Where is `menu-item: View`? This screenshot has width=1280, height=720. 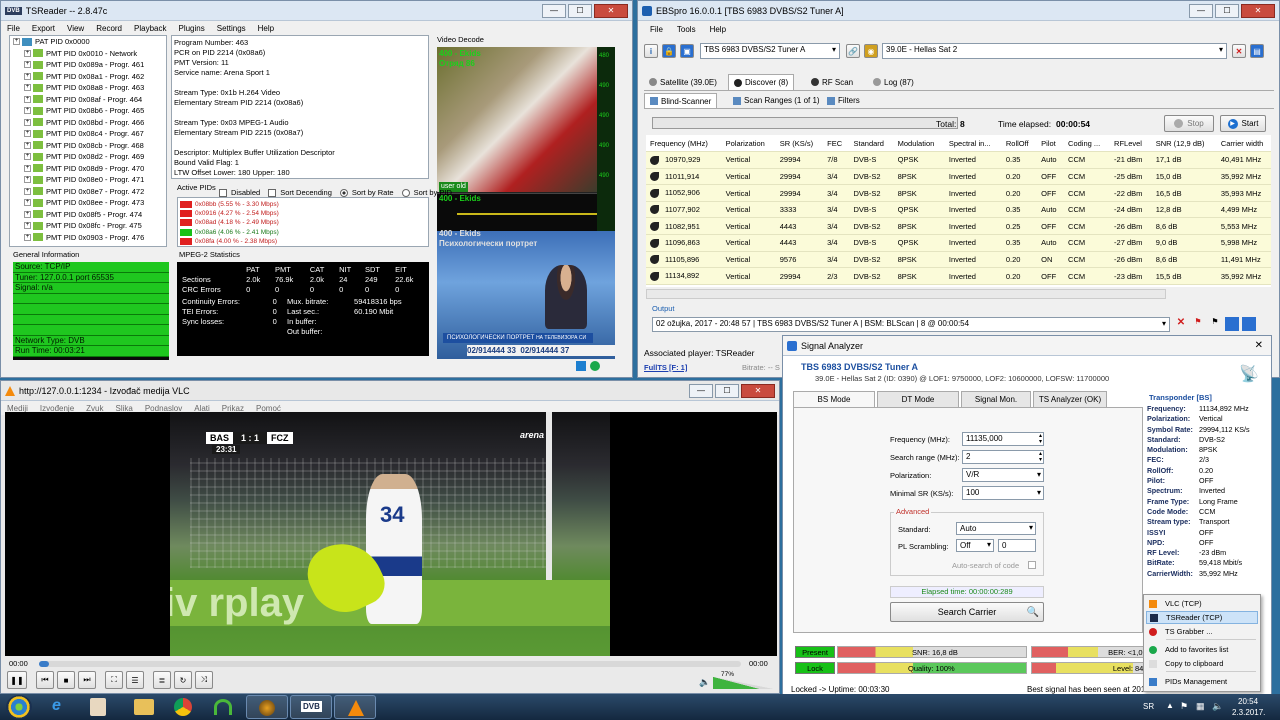 menu-item: View is located at coordinates (75, 28).